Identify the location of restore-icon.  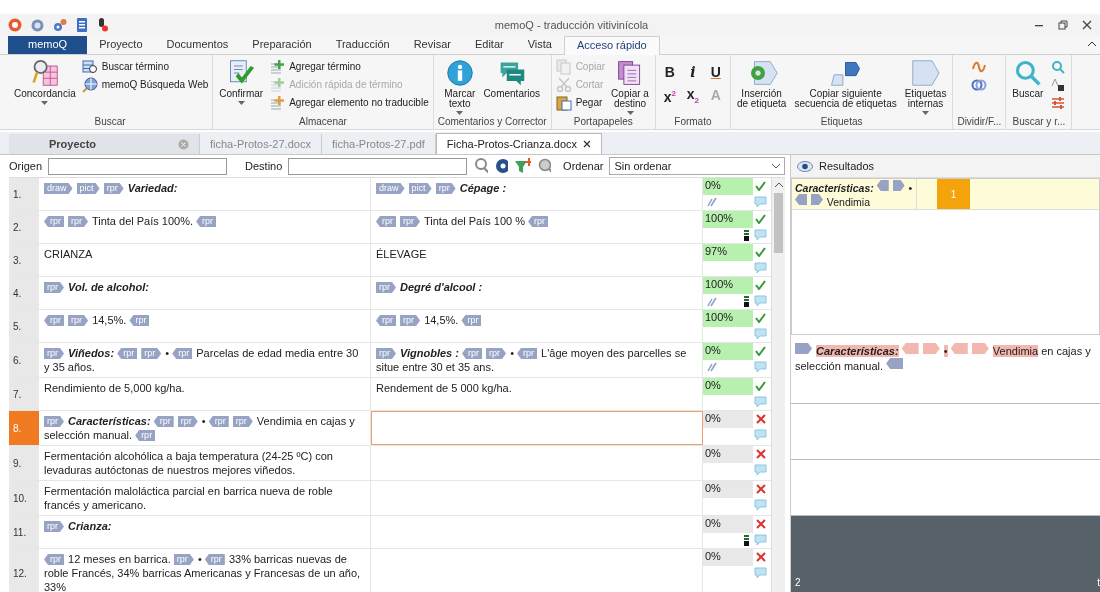
(1063, 25).